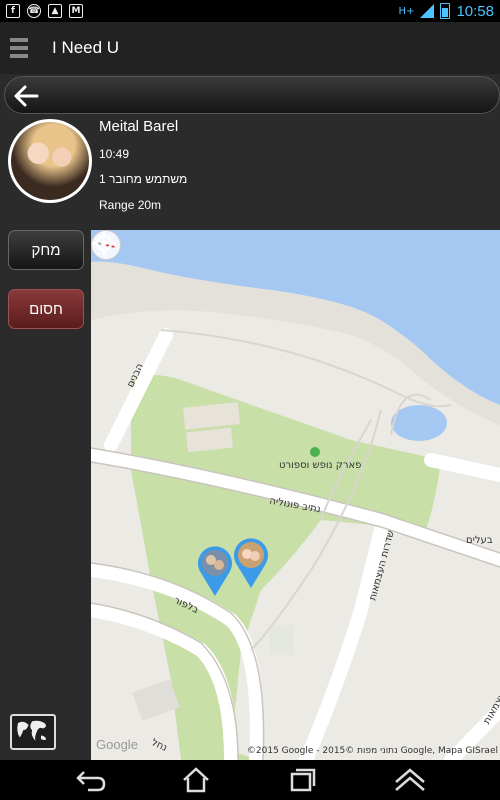 Image resolution: width=500 pixels, height=800 pixels. What do you see at coordinates (19, 48) in the screenshot?
I see `menu-icon` at bounding box center [19, 48].